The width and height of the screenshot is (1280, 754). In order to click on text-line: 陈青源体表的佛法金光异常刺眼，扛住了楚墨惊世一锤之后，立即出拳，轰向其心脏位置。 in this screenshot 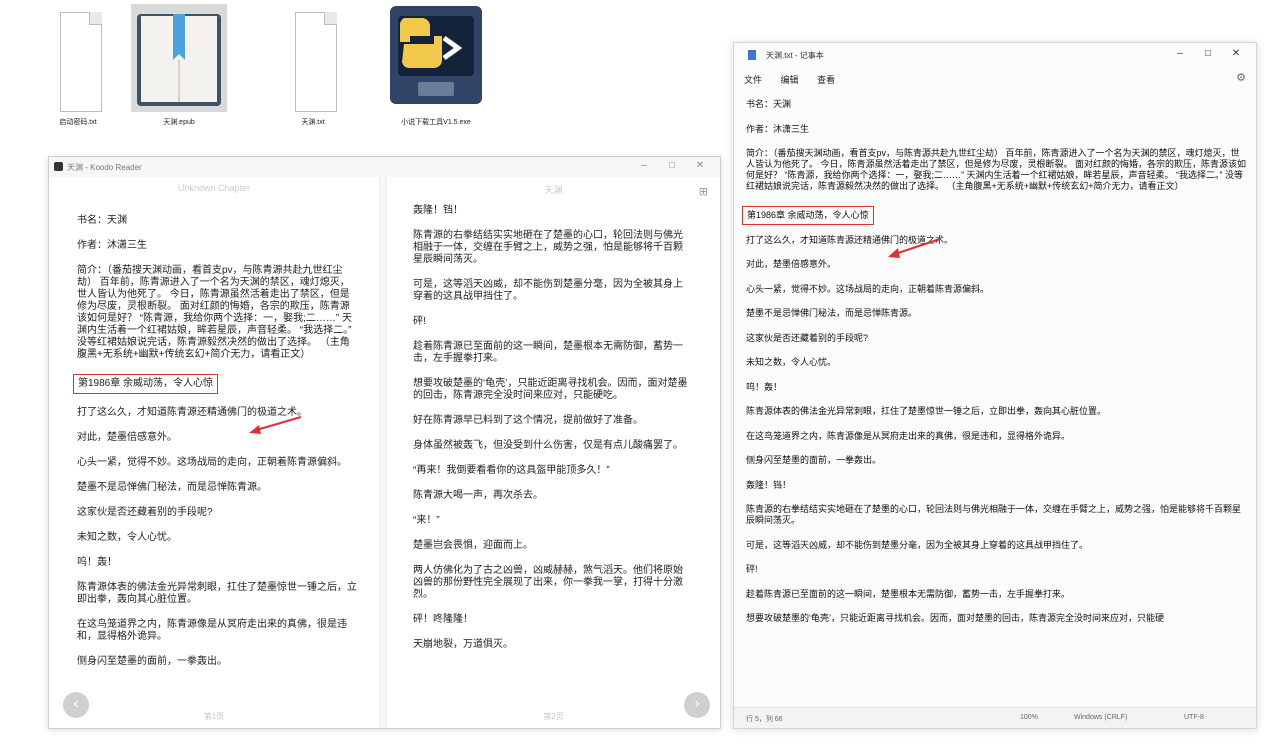, I will do `click(926, 411)`.